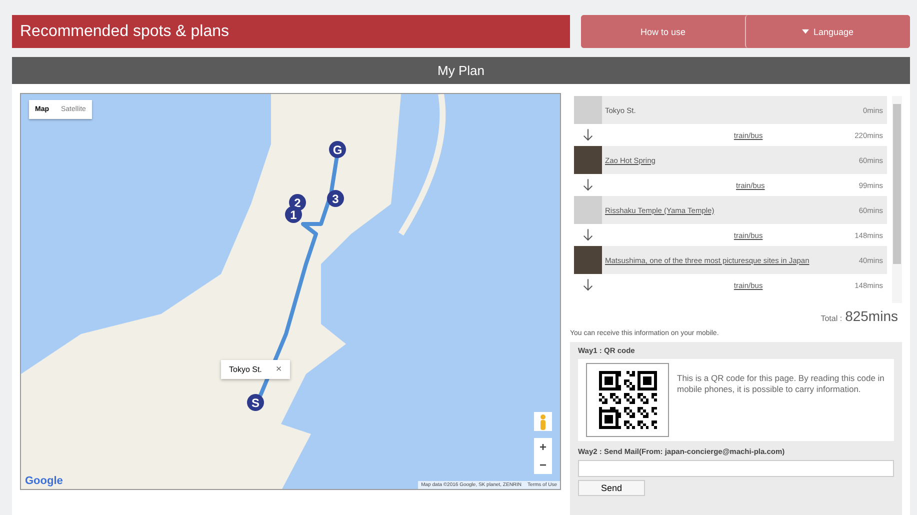  I want to click on page-title: Recommended spots & plans, so click(124, 31).